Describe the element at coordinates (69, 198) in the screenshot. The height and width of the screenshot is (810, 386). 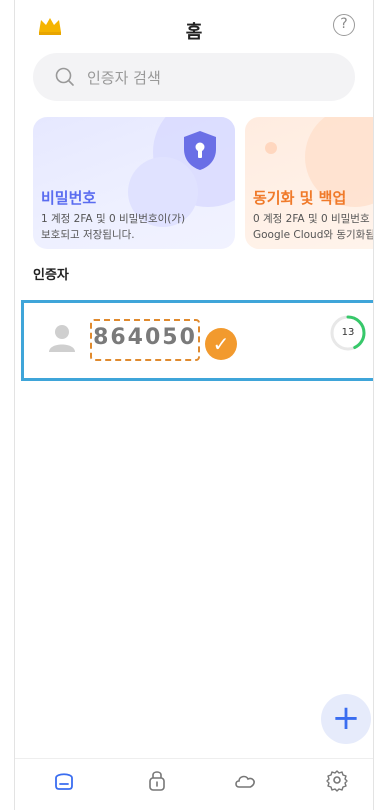
I see `password-card-title: 비밀번호` at that location.